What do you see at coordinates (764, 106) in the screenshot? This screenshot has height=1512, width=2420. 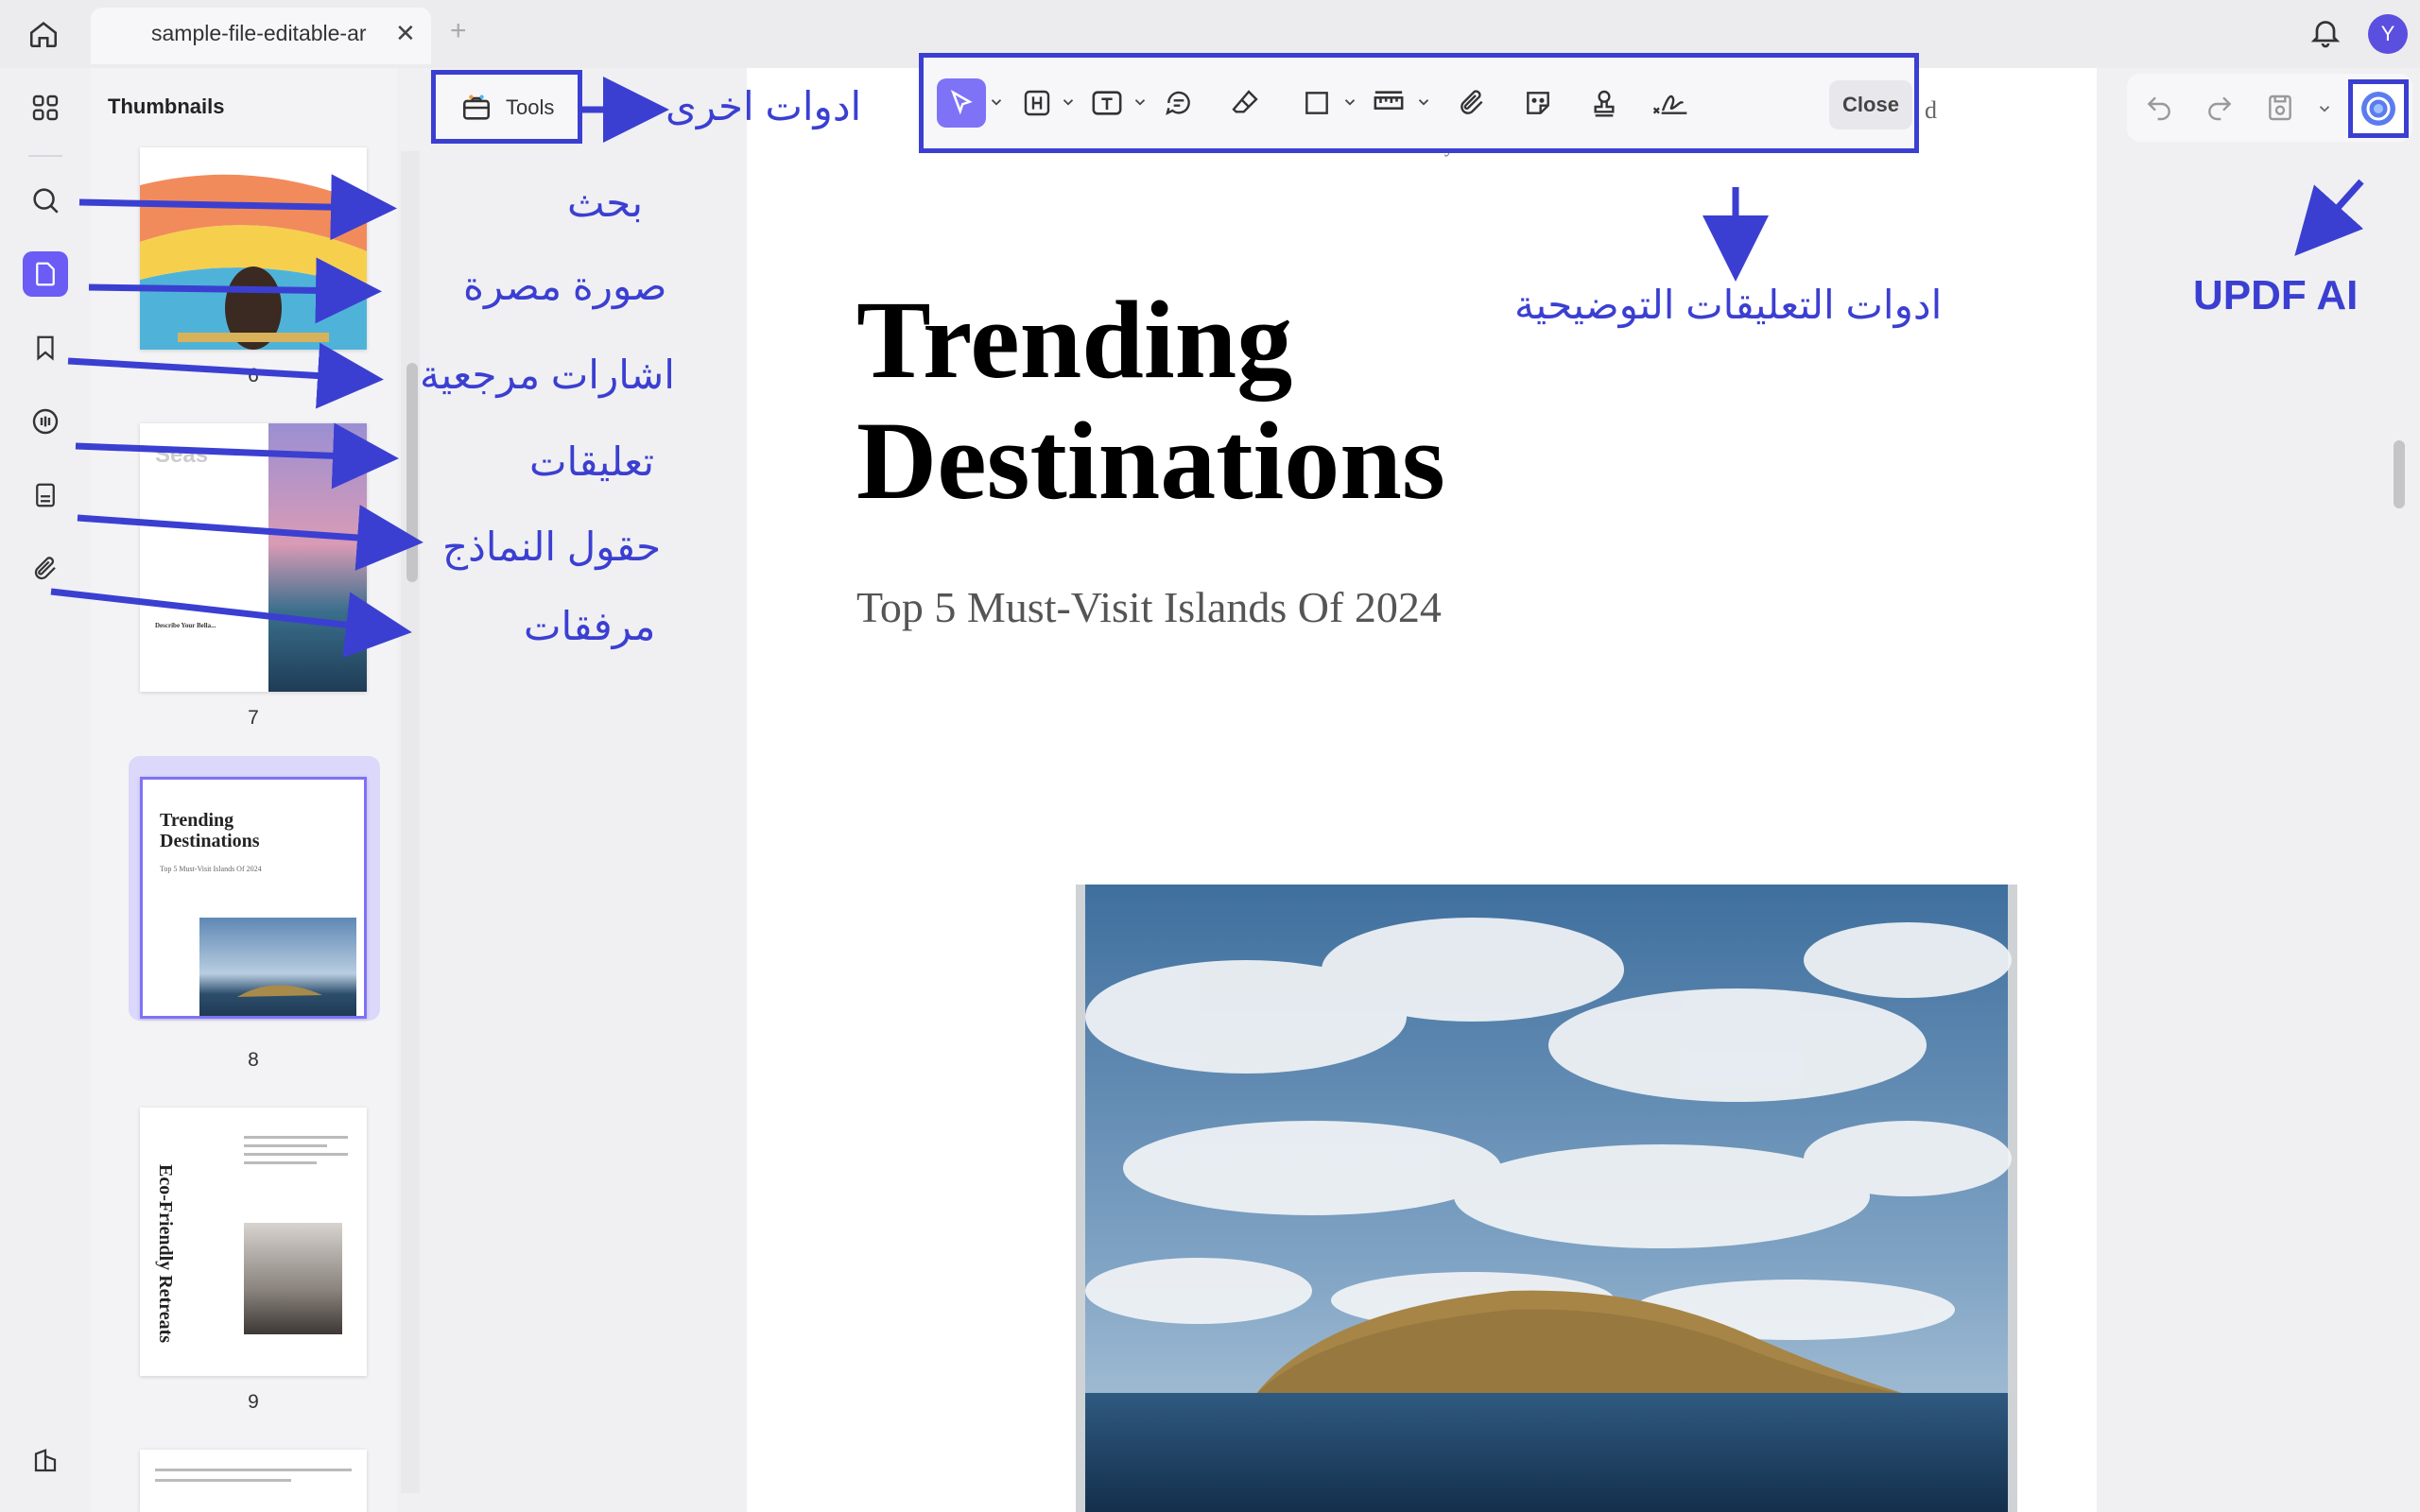 I see `annotation-other-tools: ادوات اخرى` at bounding box center [764, 106].